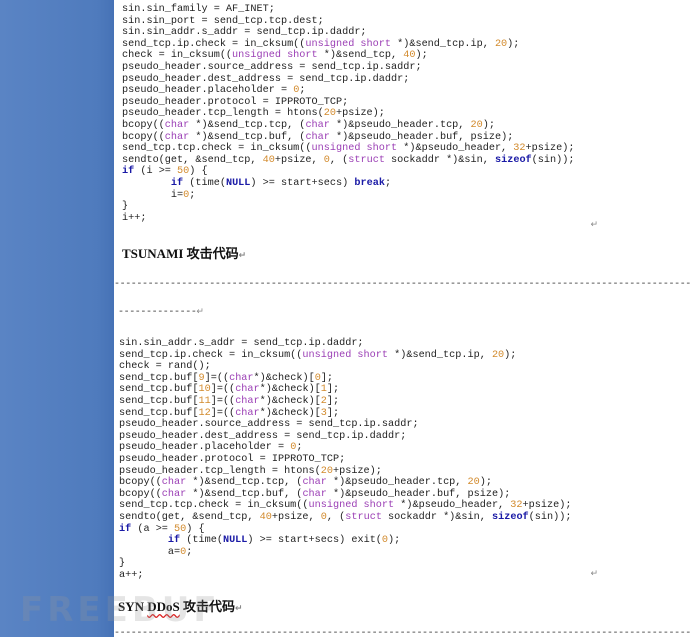 This screenshot has width=690, height=637. Describe the element at coordinates (159, 195) in the screenshot. I see `code-line: i=0;` at that location.